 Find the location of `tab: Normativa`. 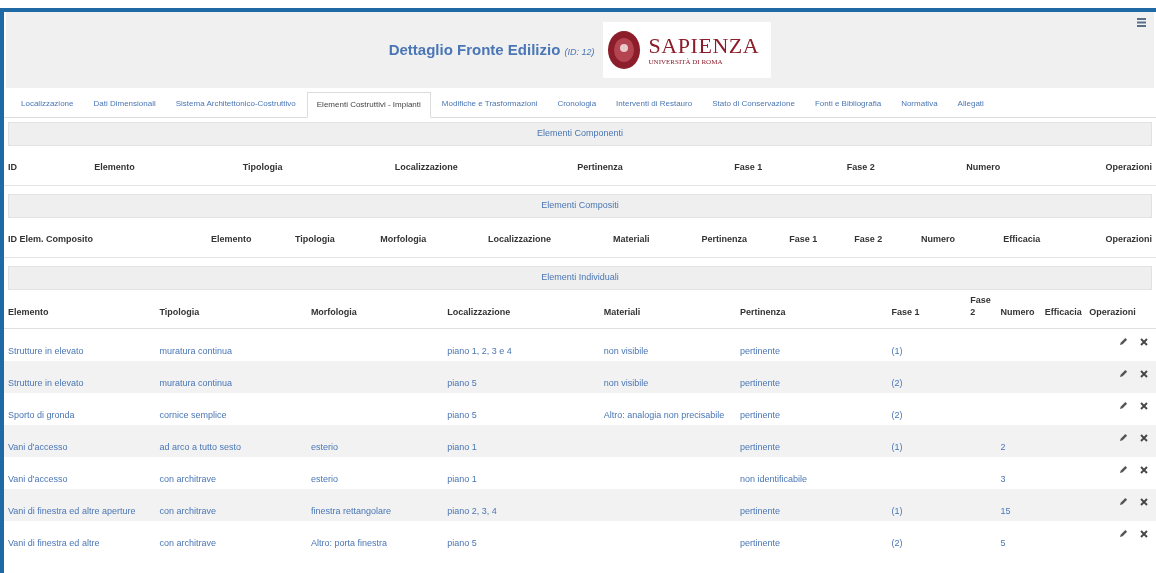

tab: Normativa is located at coordinates (919, 104).